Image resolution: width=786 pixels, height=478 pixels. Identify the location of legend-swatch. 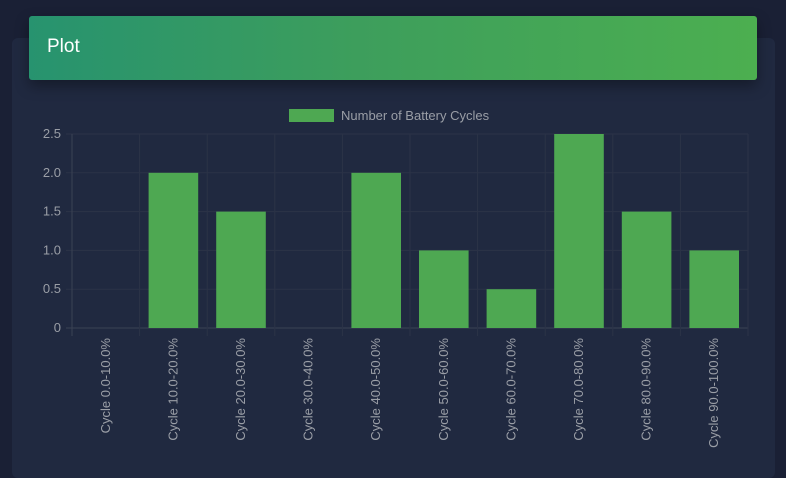
(311, 115).